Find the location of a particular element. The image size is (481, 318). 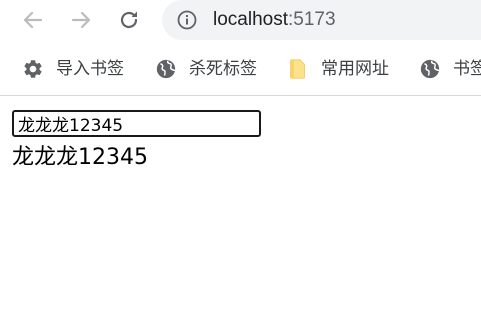

text-input is located at coordinates (136, 123).